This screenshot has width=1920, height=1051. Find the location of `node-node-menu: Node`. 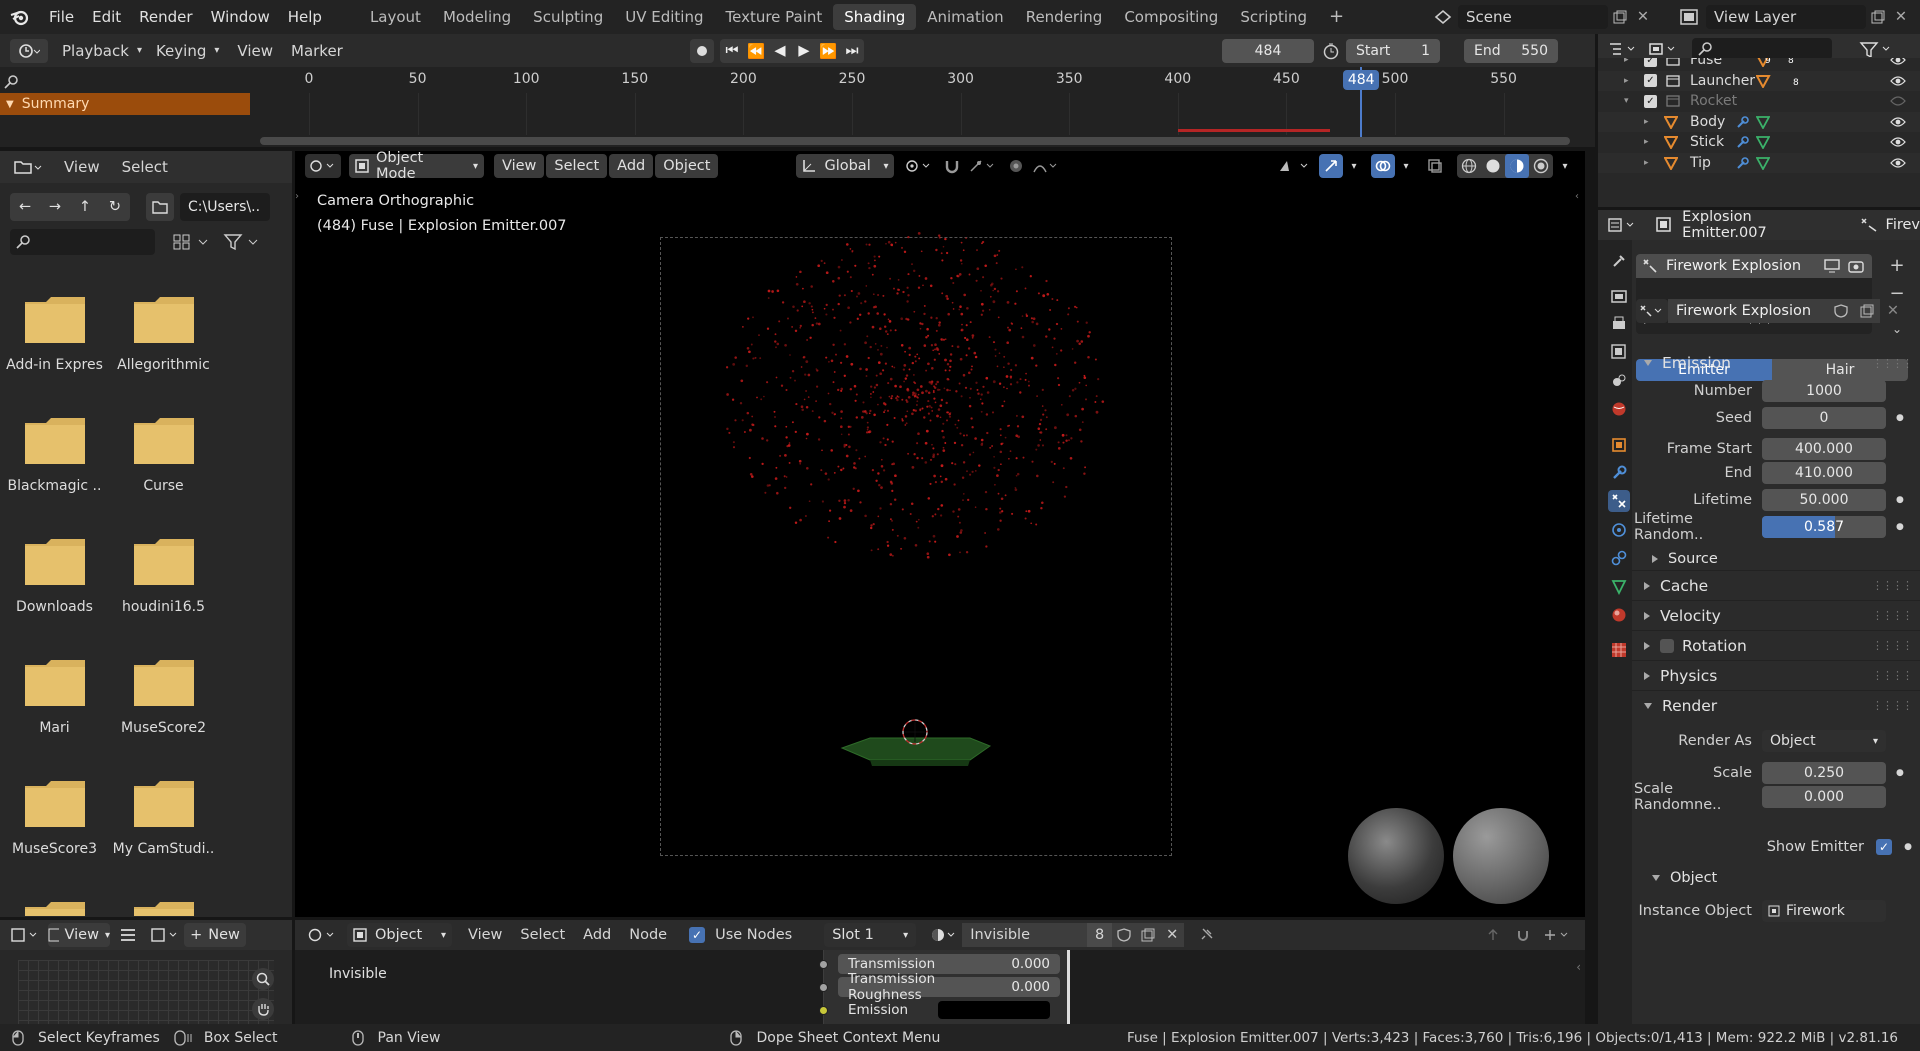

node-node-menu: Node is located at coordinates (648, 935).